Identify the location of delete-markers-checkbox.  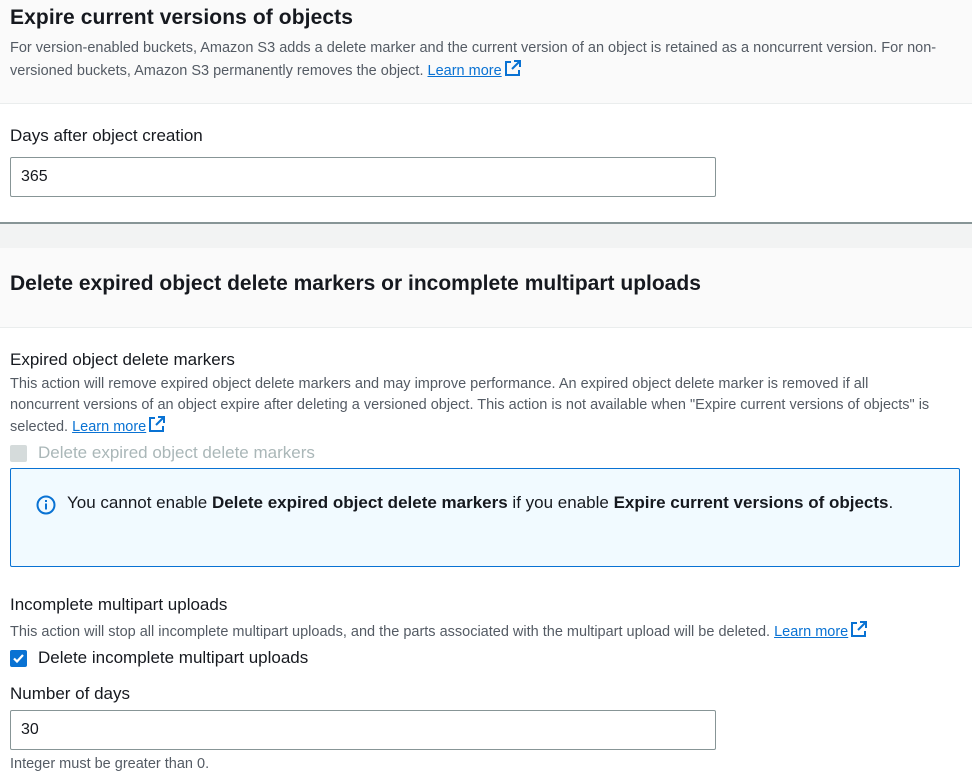
(18, 453).